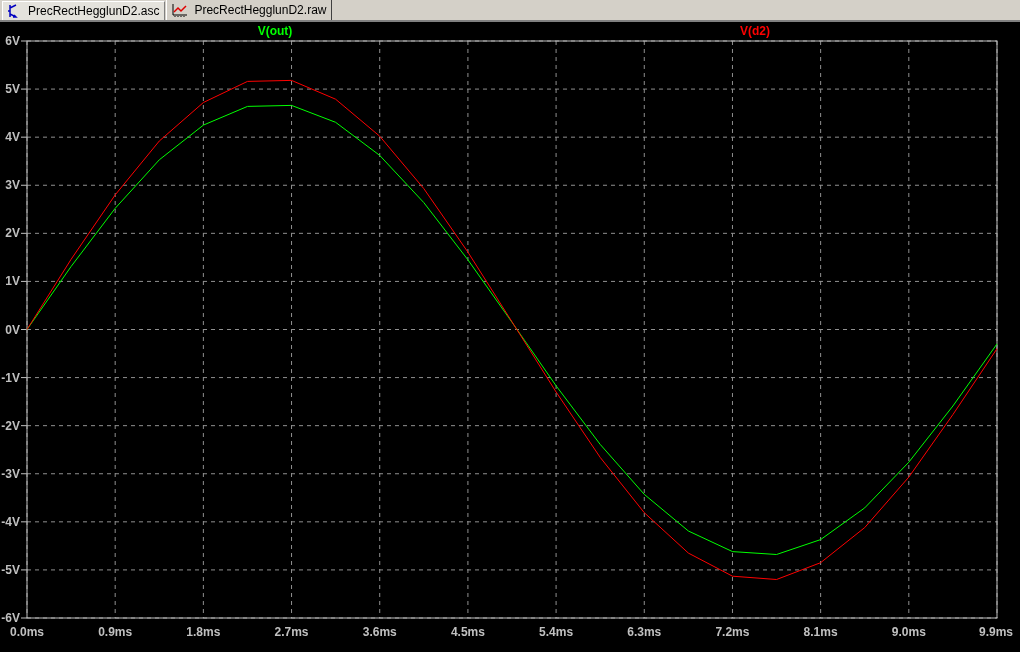 This screenshot has height=652, width=1020. Describe the element at coordinates (10, 473) in the screenshot. I see `axis-label: -3V` at that location.